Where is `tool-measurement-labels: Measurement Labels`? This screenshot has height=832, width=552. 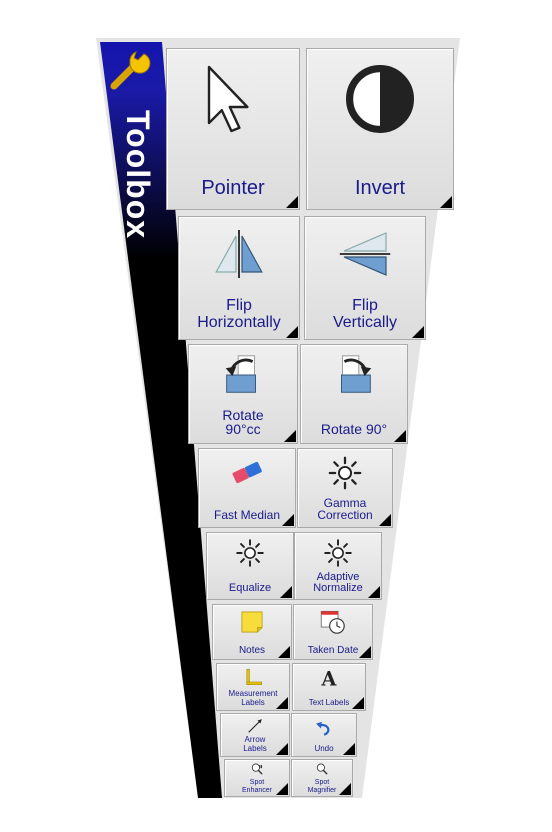 tool-measurement-labels: Measurement Labels is located at coordinates (253, 687).